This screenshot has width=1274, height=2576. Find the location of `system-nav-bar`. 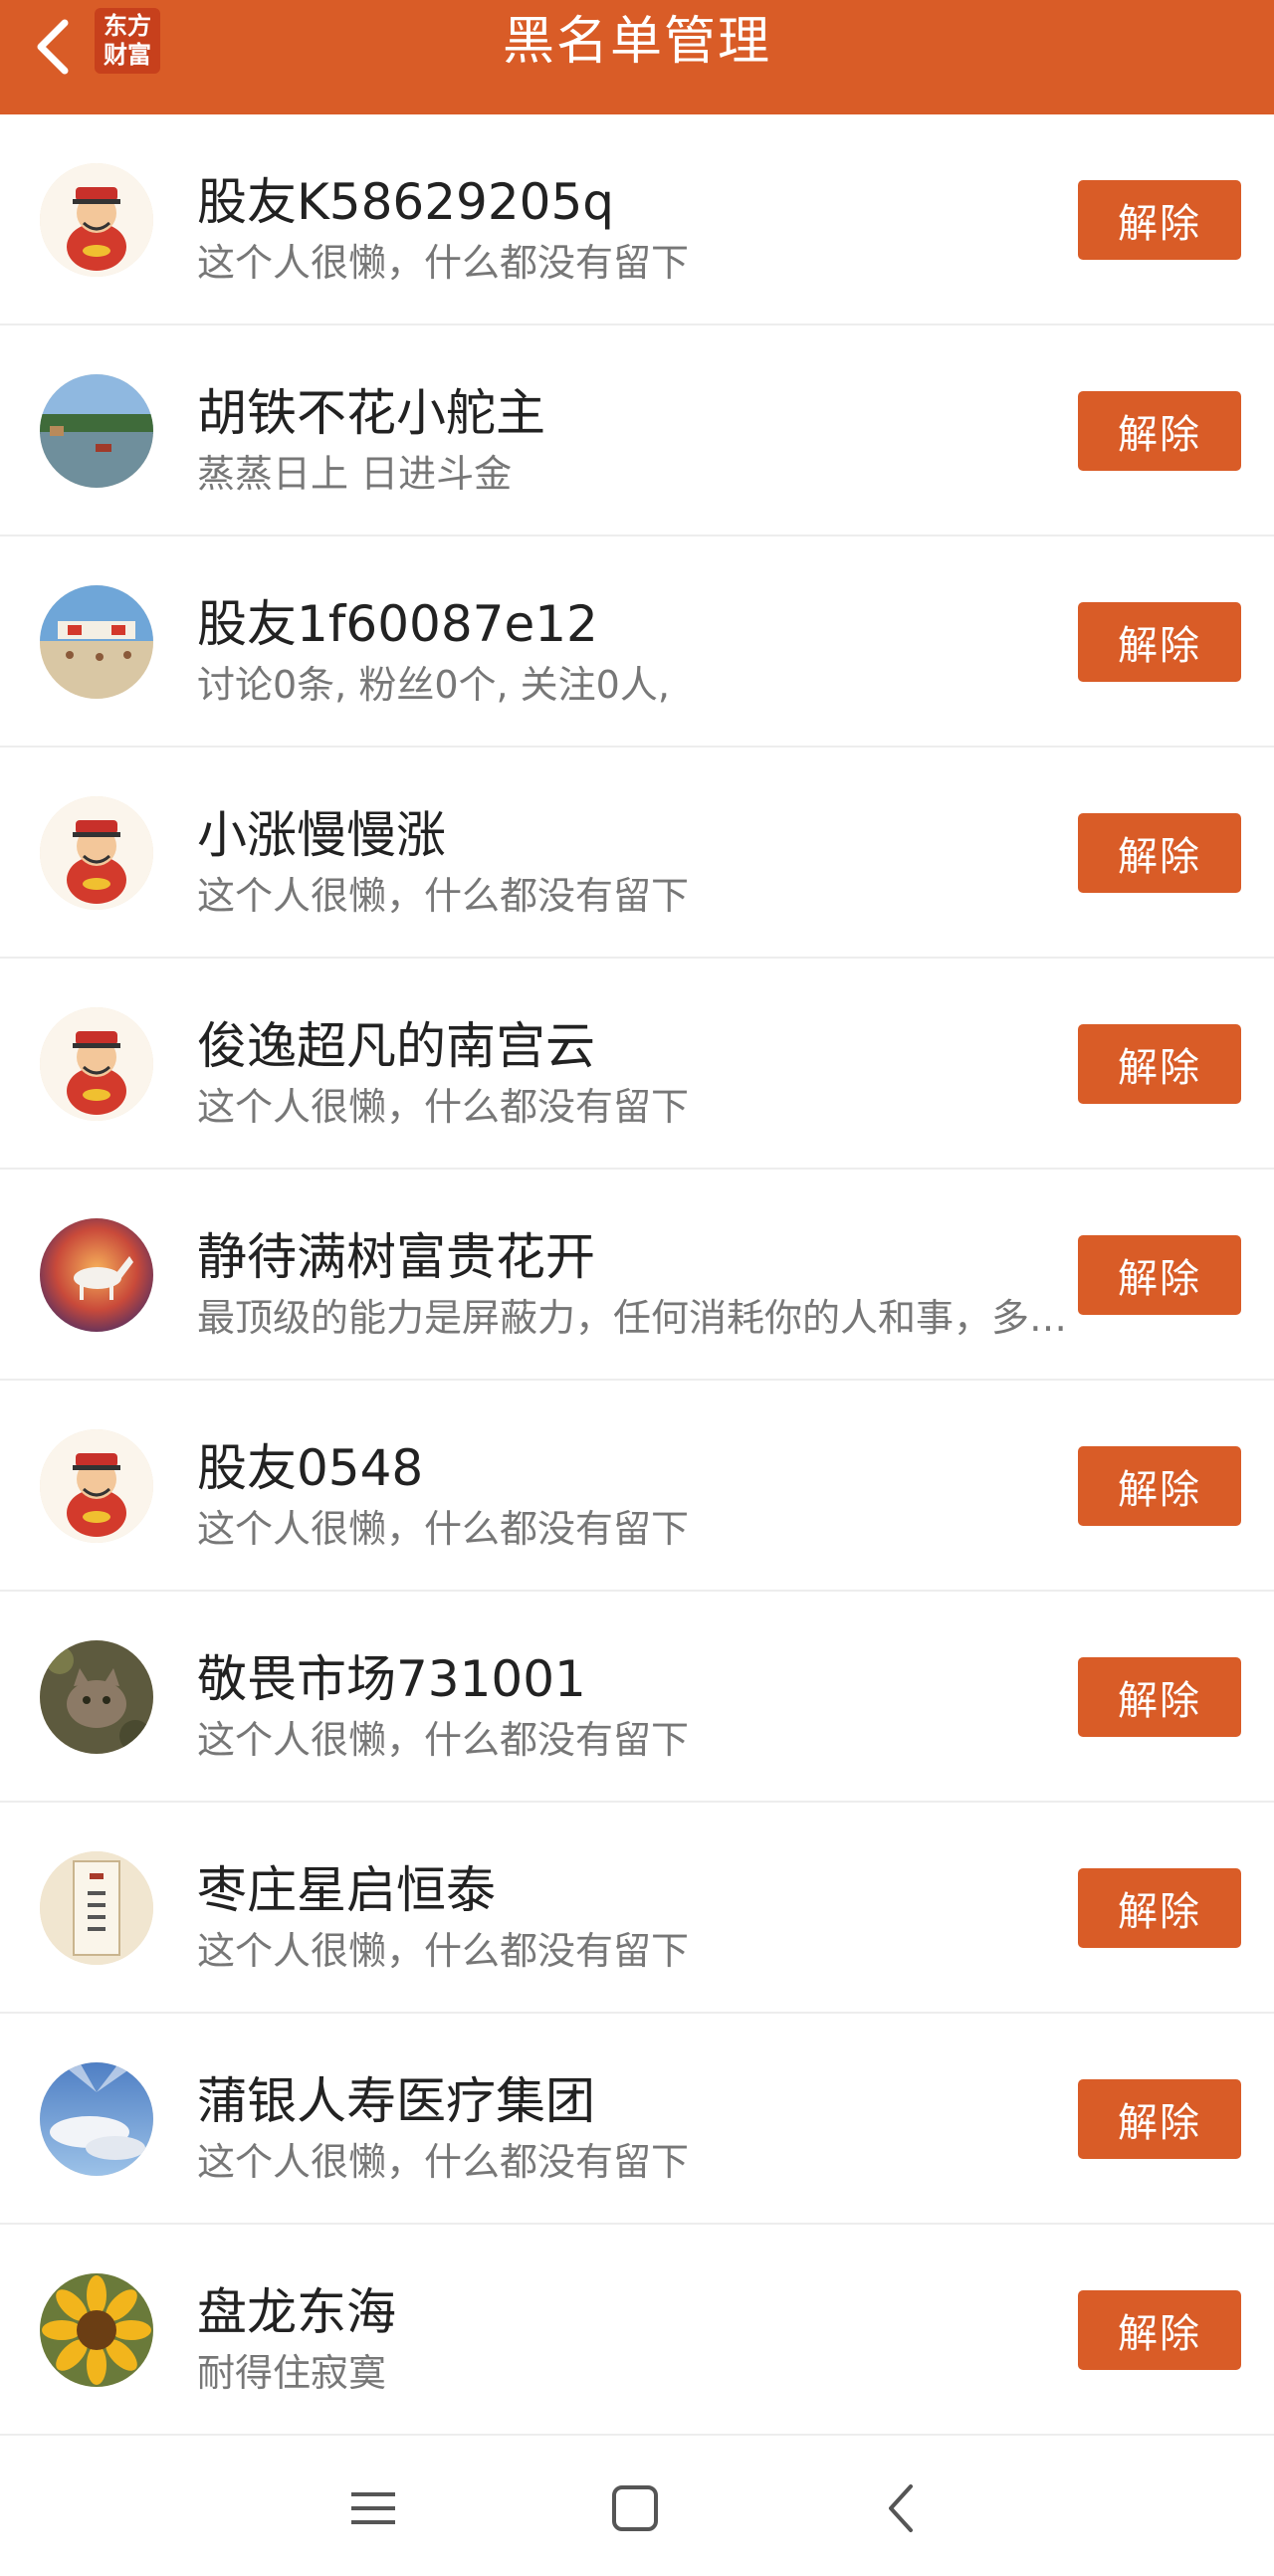

system-nav-bar is located at coordinates (637, 2508).